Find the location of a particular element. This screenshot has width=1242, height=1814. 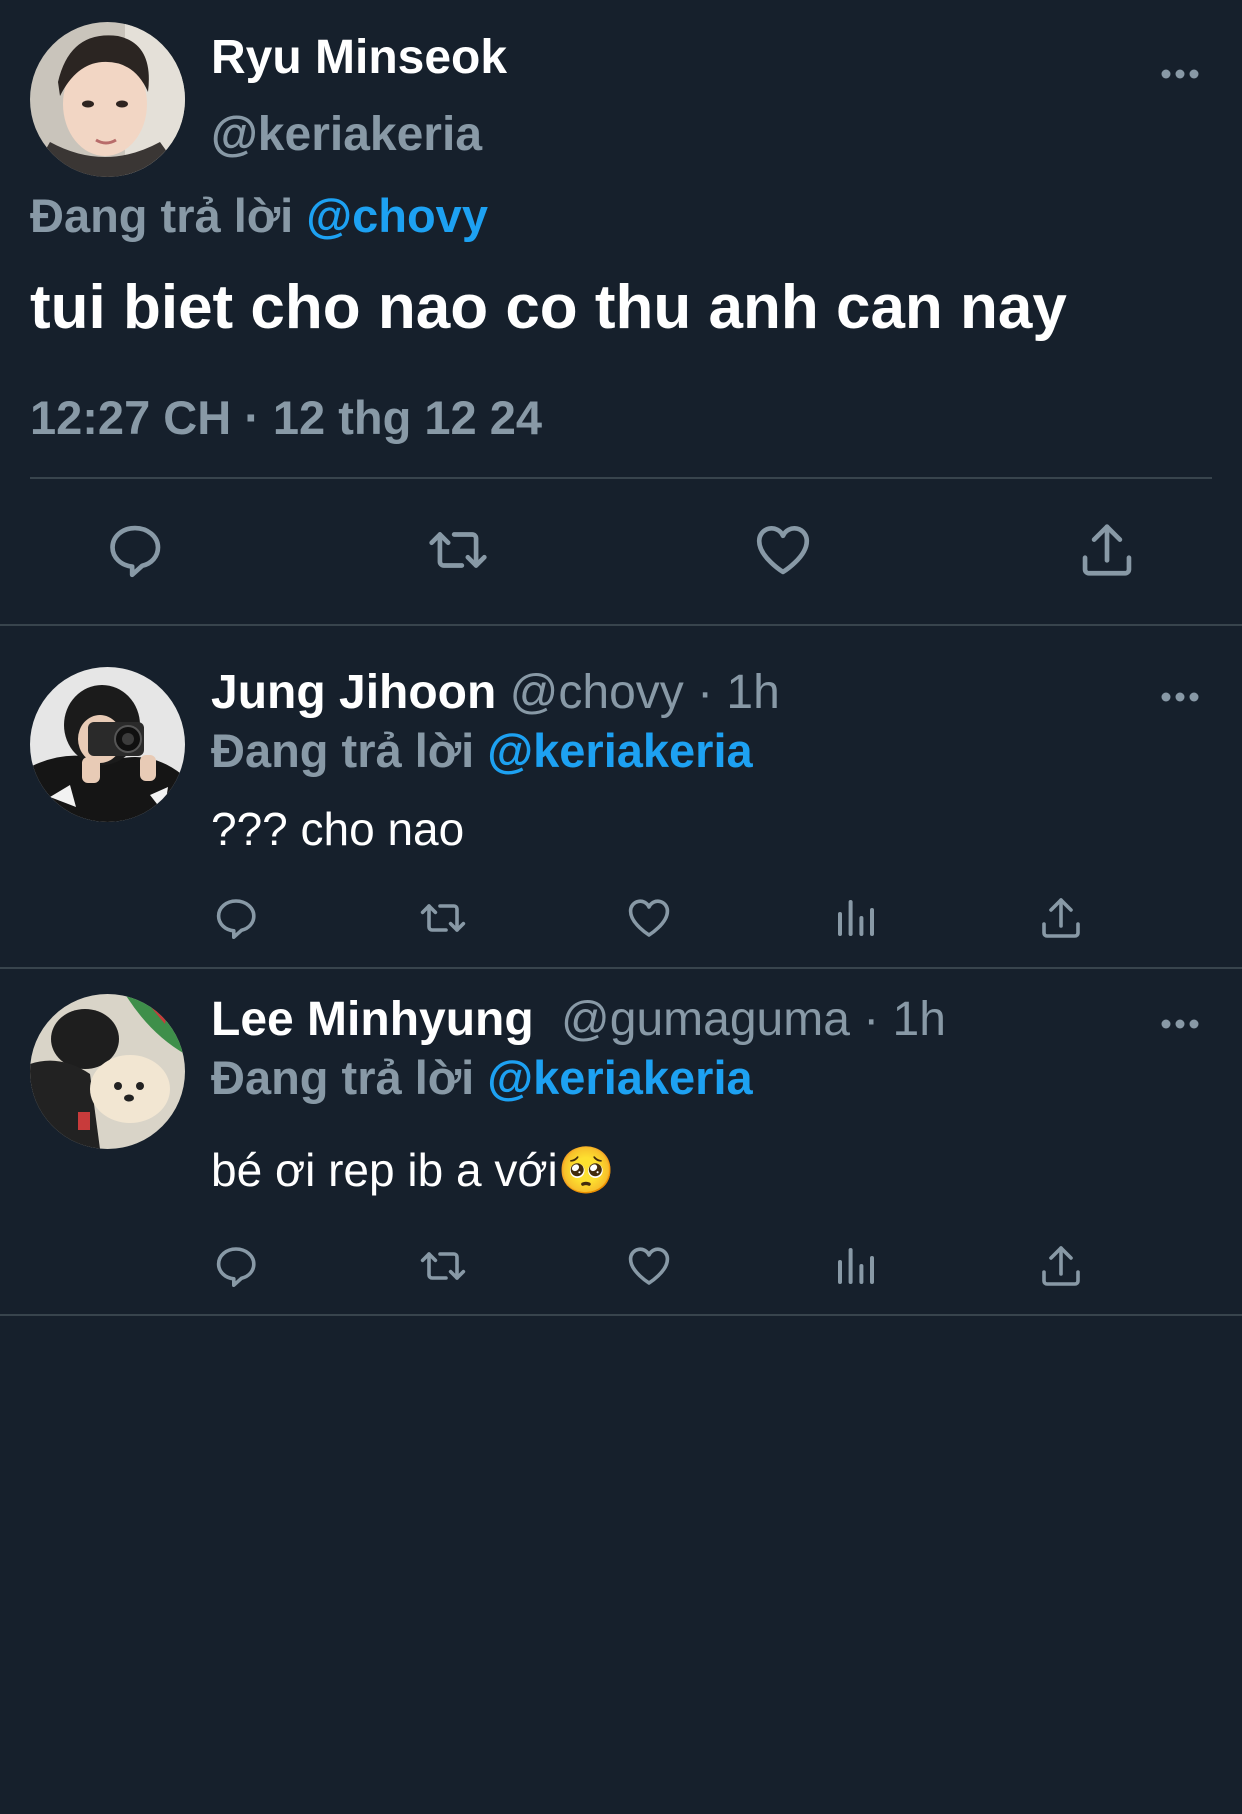

reply-header: Jung Jihoon @chovy · 1h is located at coordinates (495, 692).